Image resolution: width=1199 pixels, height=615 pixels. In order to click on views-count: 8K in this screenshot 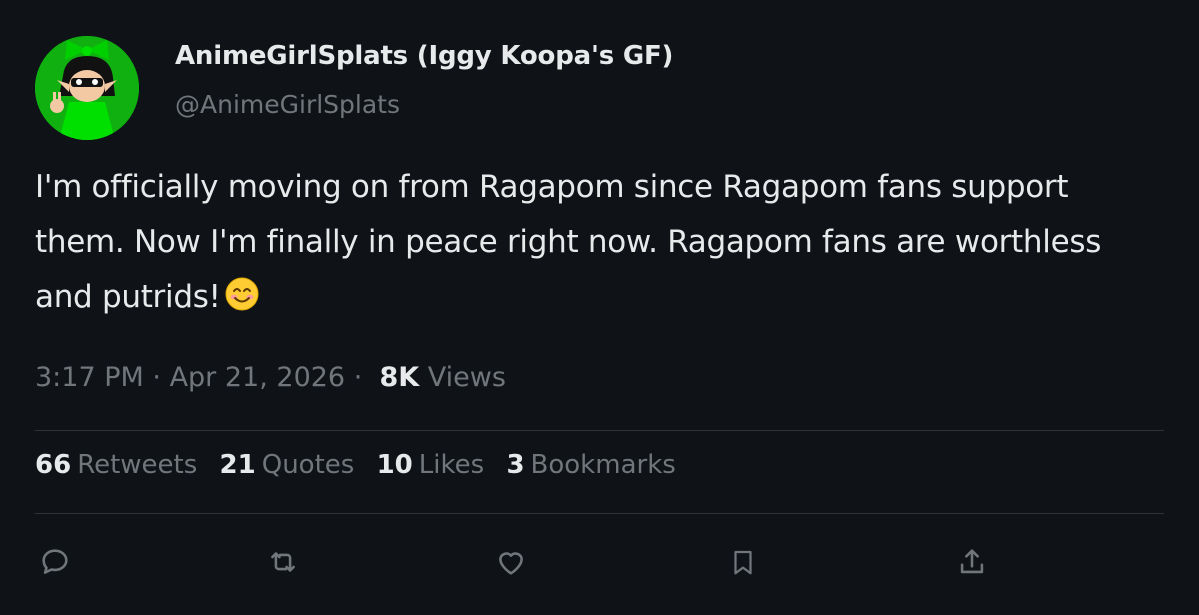, I will do `click(399, 377)`.